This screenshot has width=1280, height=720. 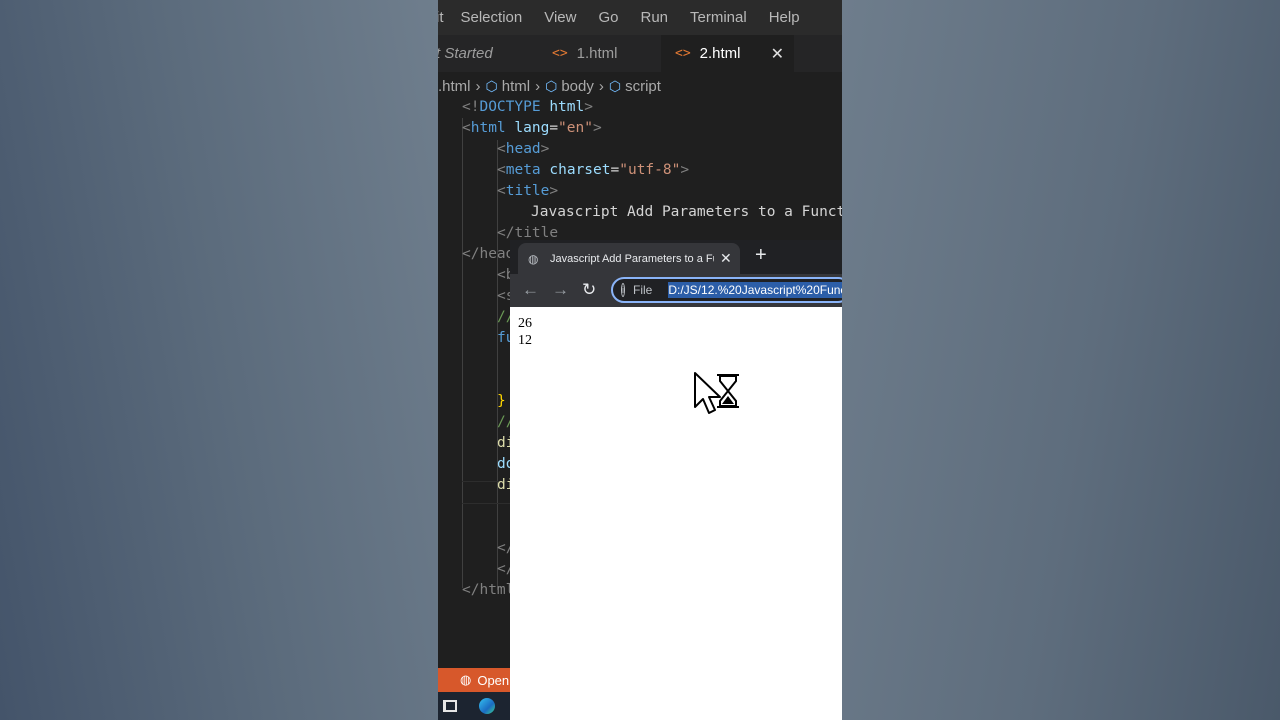 I want to click on open-label: Open, so click(x=493, y=680).